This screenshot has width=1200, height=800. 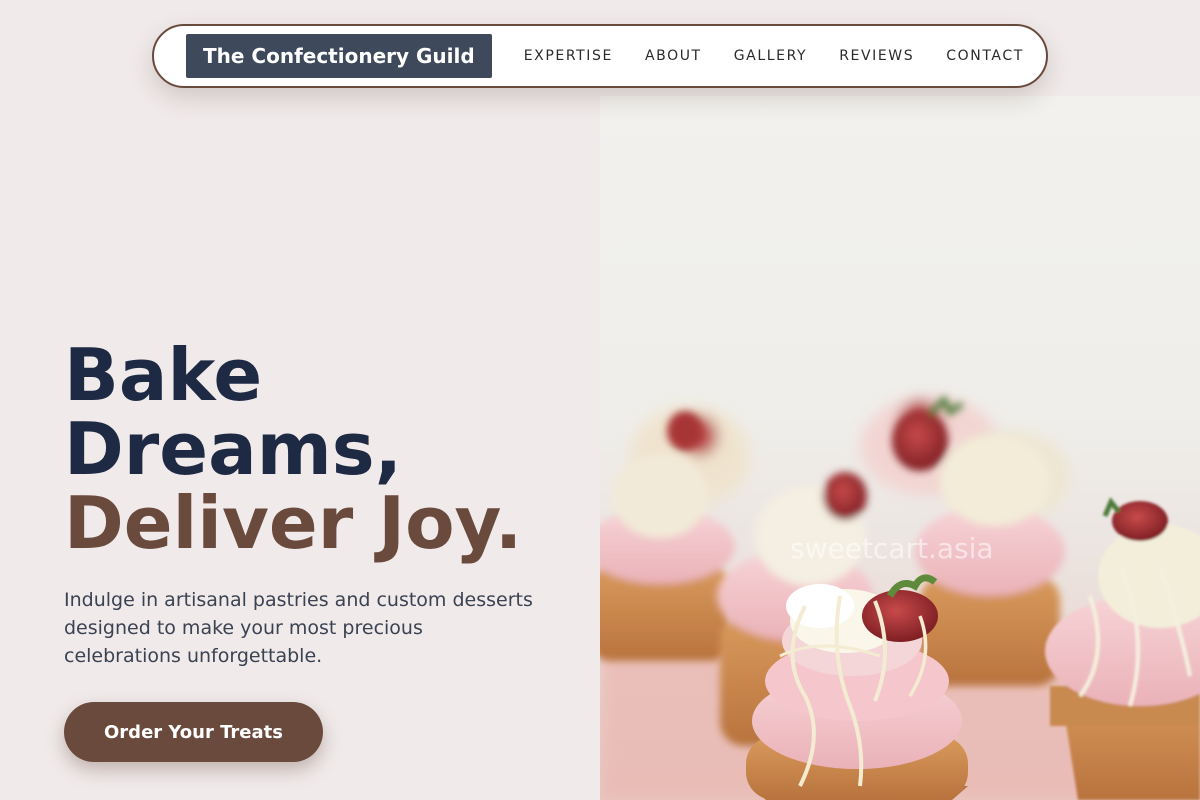 I want to click on hero-headline: Bake Dreams, Deliver Joy., so click(x=314, y=449).